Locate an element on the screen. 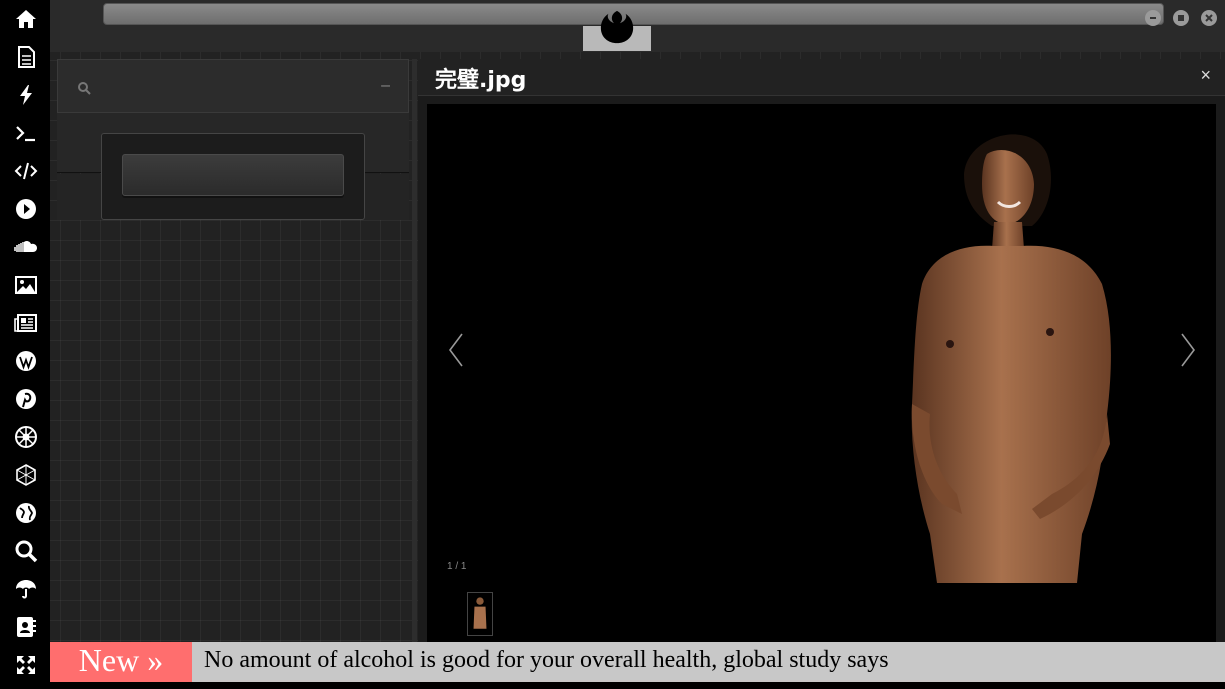 The width and height of the screenshot is (1225, 689). soundcloud-icon is located at coordinates (26, 247).